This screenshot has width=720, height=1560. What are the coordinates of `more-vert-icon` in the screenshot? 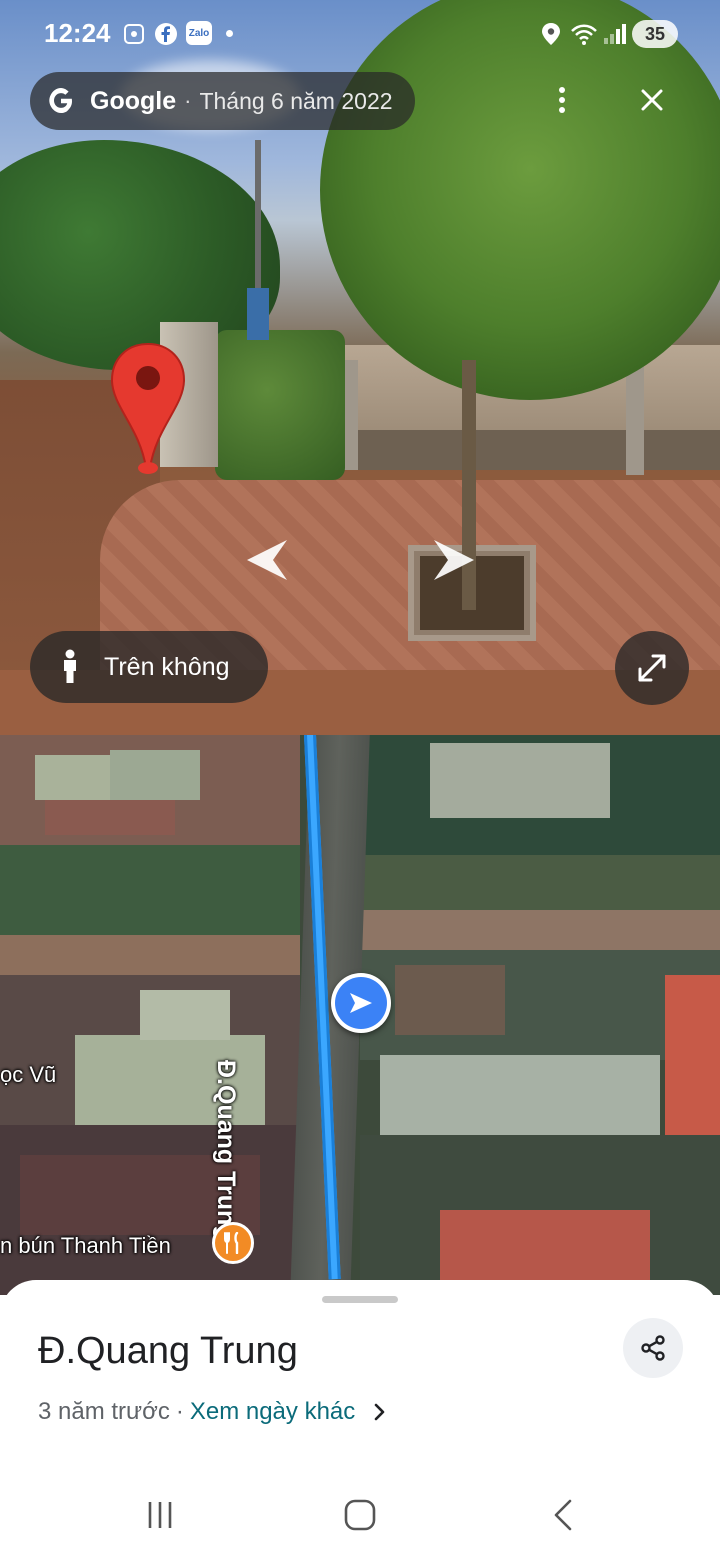 It's located at (562, 100).